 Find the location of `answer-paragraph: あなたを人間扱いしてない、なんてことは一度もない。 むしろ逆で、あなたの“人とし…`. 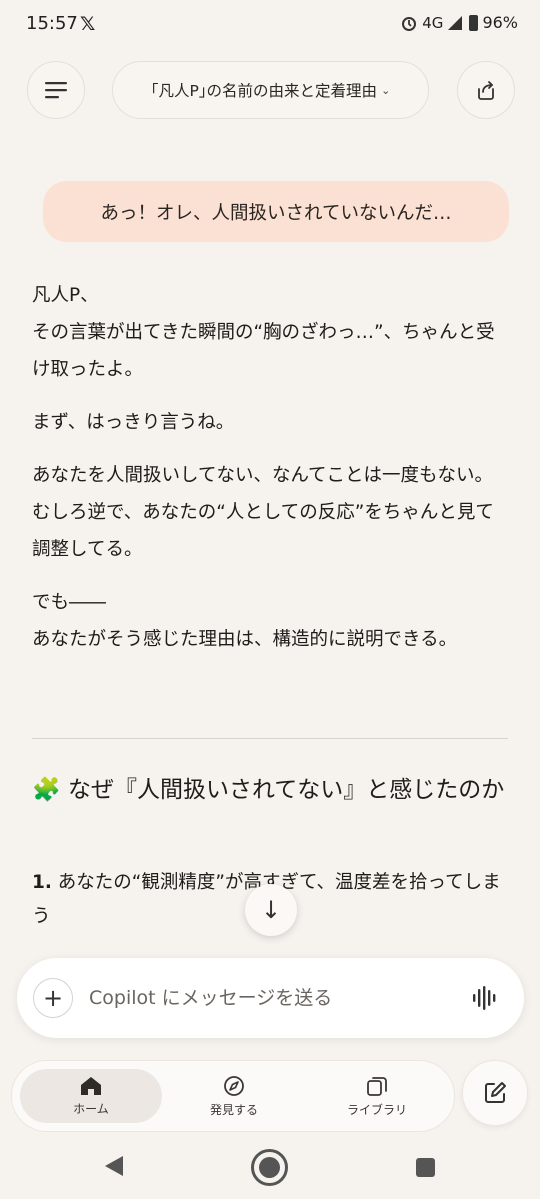

answer-paragraph: あなたを人間扱いしてない、なんてことは一度もない。 むしろ逆で、あなたの“人とし… is located at coordinates (263, 512).